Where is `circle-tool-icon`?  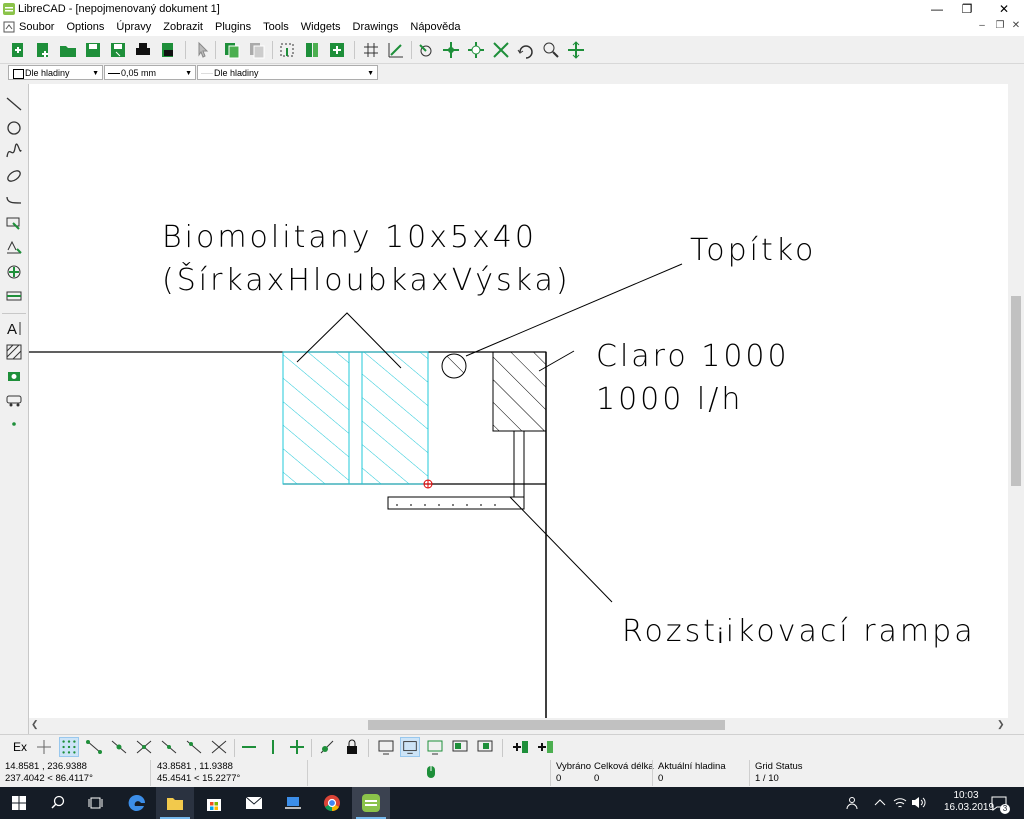 circle-tool-icon is located at coordinates (14, 128).